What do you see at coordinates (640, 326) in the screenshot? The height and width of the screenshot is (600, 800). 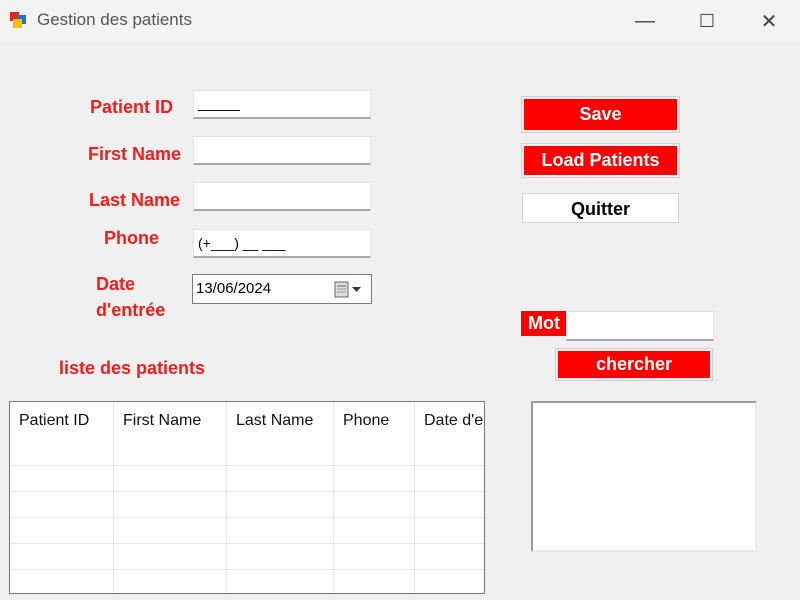 I see `search-input` at bounding box center [640, 326].